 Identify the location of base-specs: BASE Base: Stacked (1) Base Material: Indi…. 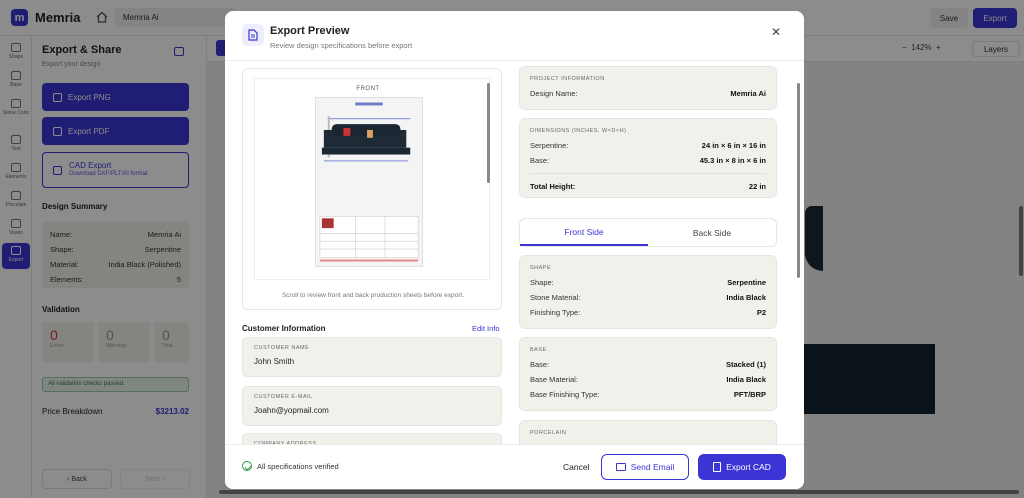
(648, 374).